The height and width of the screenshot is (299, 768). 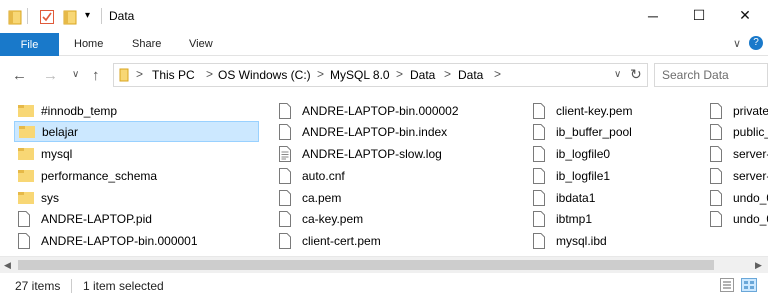 I want to click on list-item: ANDRE-LAPTOP-bin.000001, so click(x=136, y=240).